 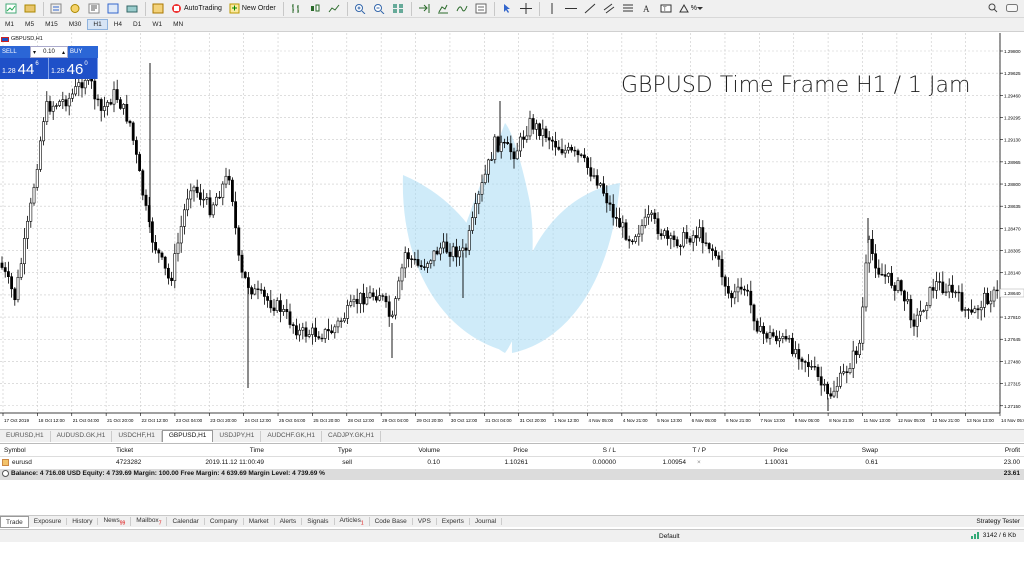 What do you see at coordinates (764, 450) in the screenshot?
I see `col-price2: Price` at bounding box center [764, 450].